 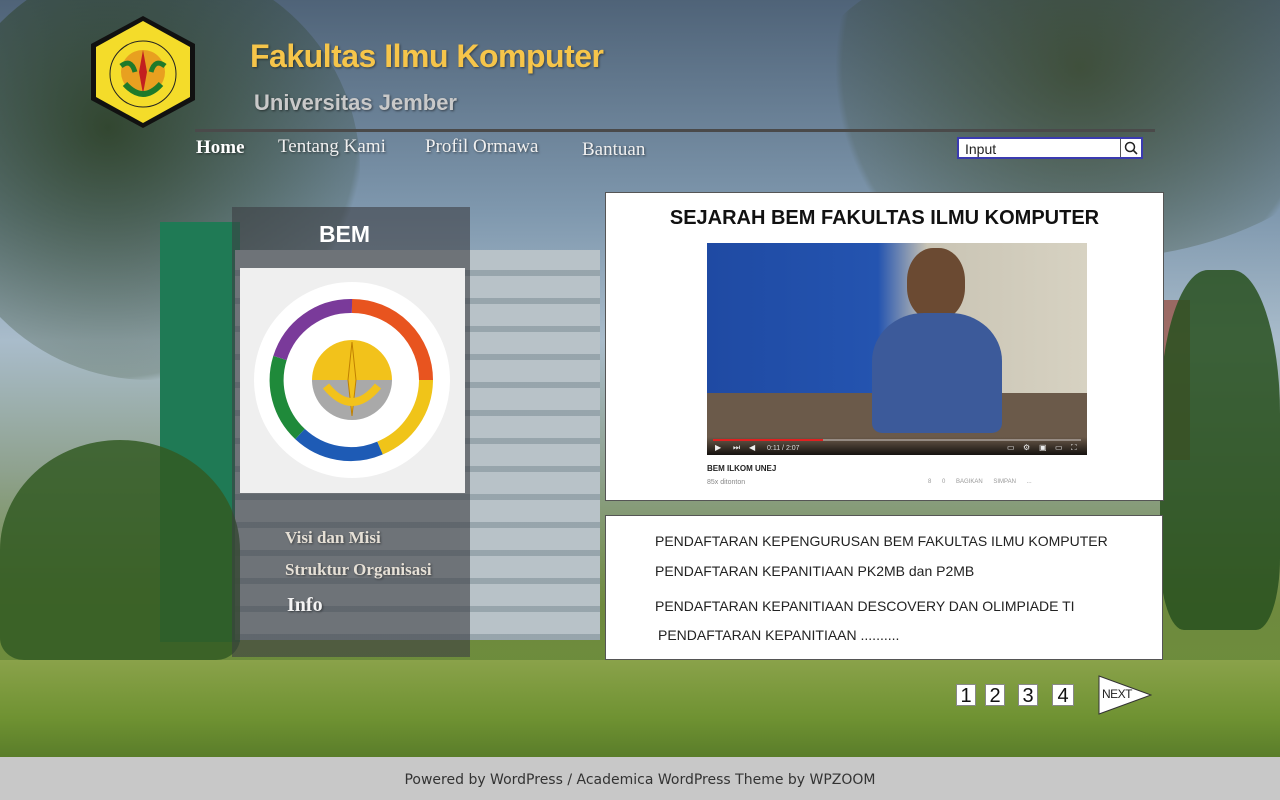 What do you see at coordinates (897, 440) in the screenshot?
I see `video-progress-bar` at bounding box center [897, 440].